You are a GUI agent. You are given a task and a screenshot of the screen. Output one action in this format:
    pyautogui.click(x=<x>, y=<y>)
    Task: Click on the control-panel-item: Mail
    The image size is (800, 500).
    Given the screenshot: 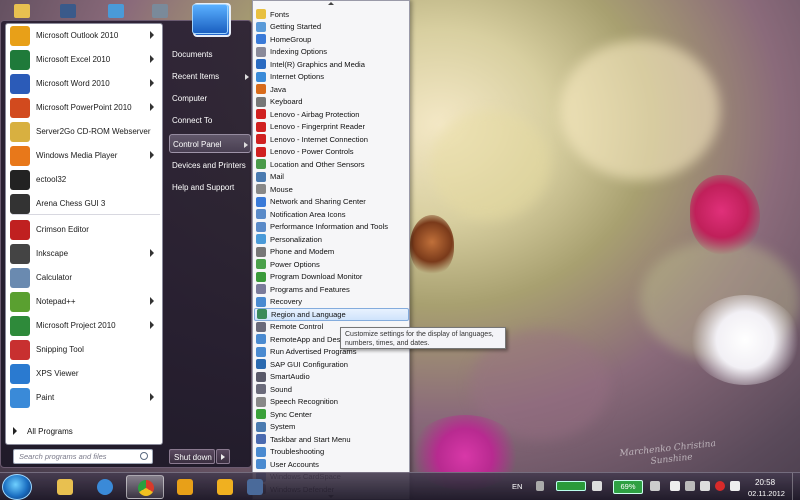 What is the action you would take?
    pyautogui.click(x=331, y=177)
    